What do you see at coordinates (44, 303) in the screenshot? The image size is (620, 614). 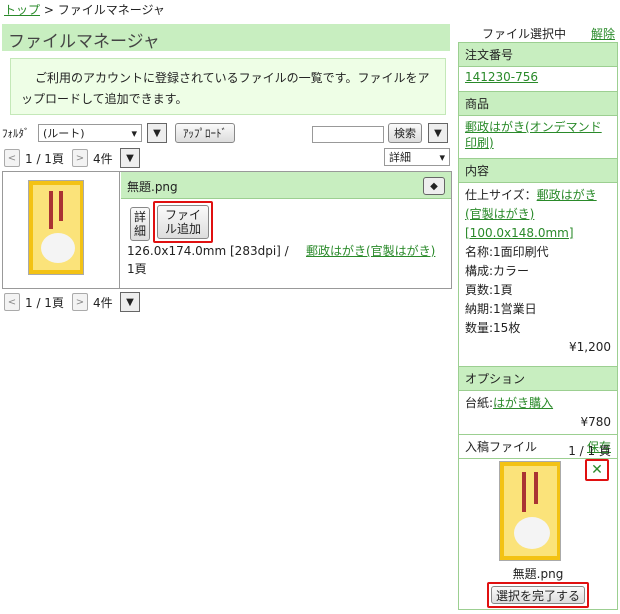 I see `pager-text-bottom: 1 / 1頁` at bounding box center [44, 303].